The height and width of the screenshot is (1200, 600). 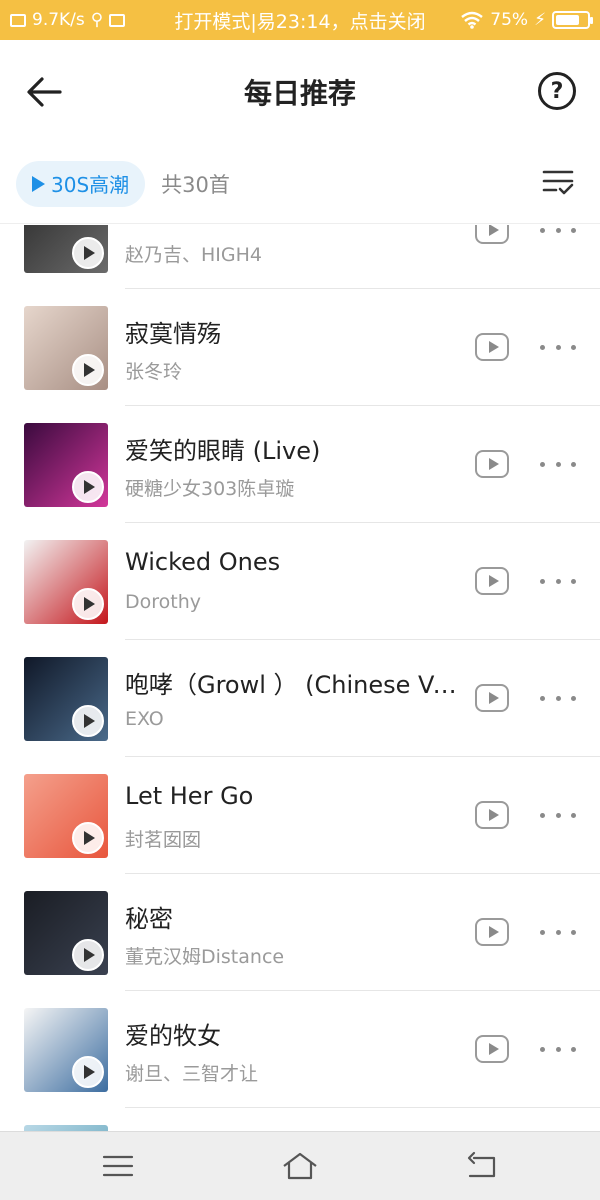 What do you see at coordinates (300, 347) in the screenshot?
I see `song-row: 寂寞情殇 张冬玲` at bounding box center [300, 347].